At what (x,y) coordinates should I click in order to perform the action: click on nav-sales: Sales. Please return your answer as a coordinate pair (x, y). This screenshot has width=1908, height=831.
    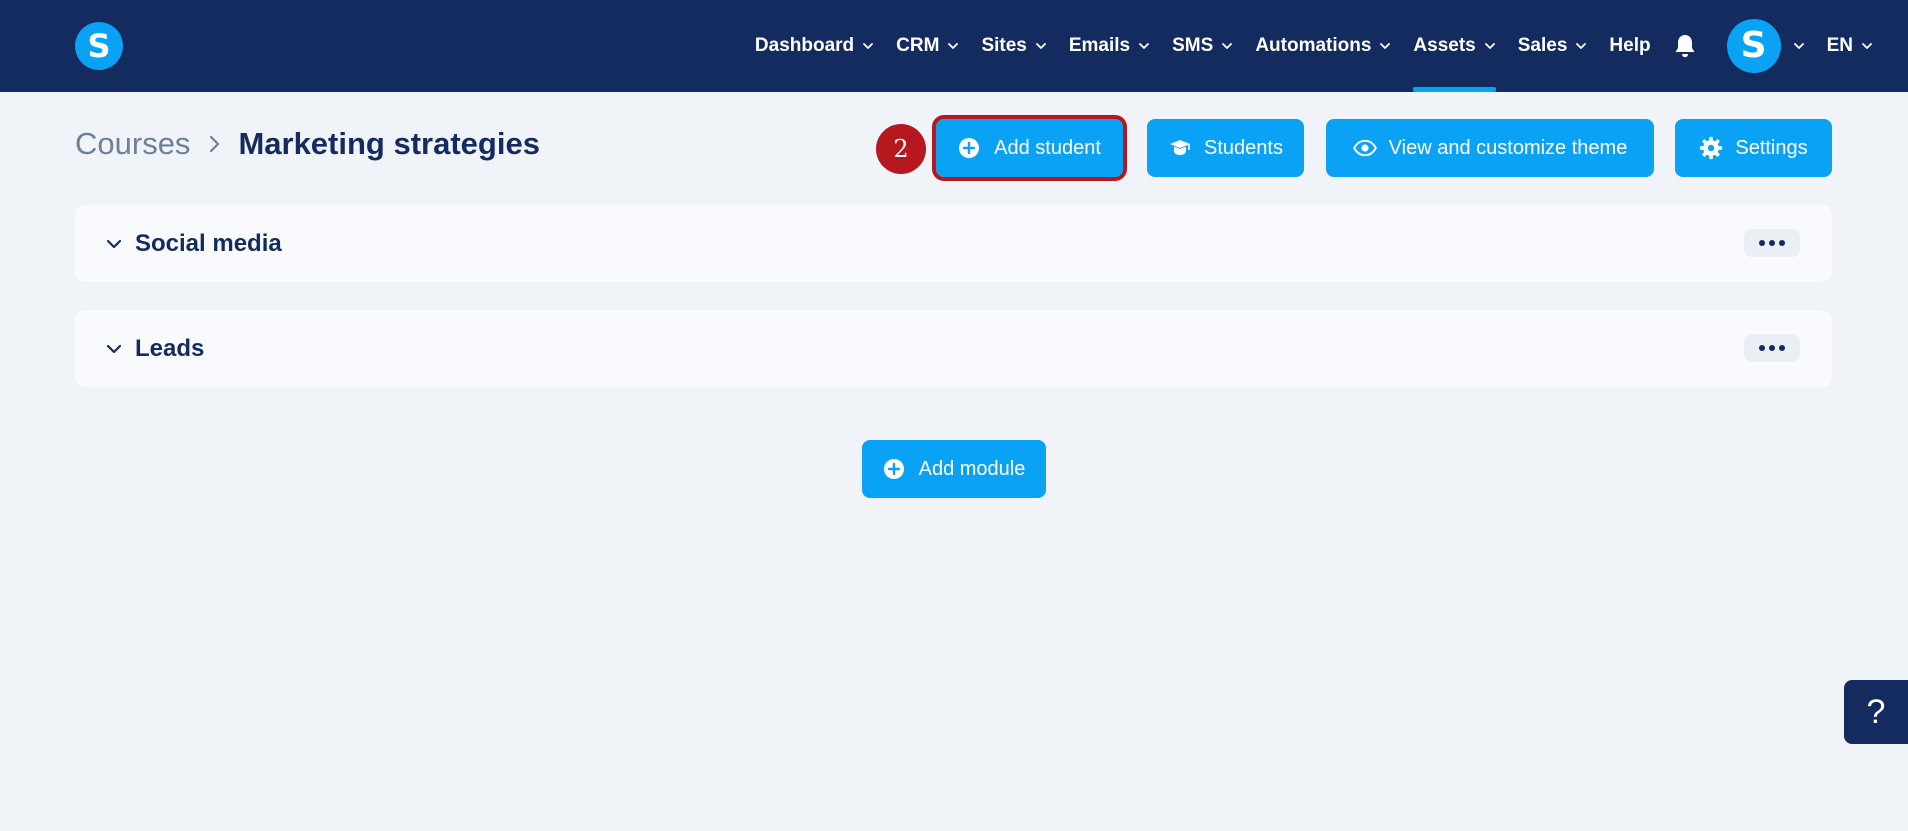
    Looking at the image, I should click on (1553, 46).